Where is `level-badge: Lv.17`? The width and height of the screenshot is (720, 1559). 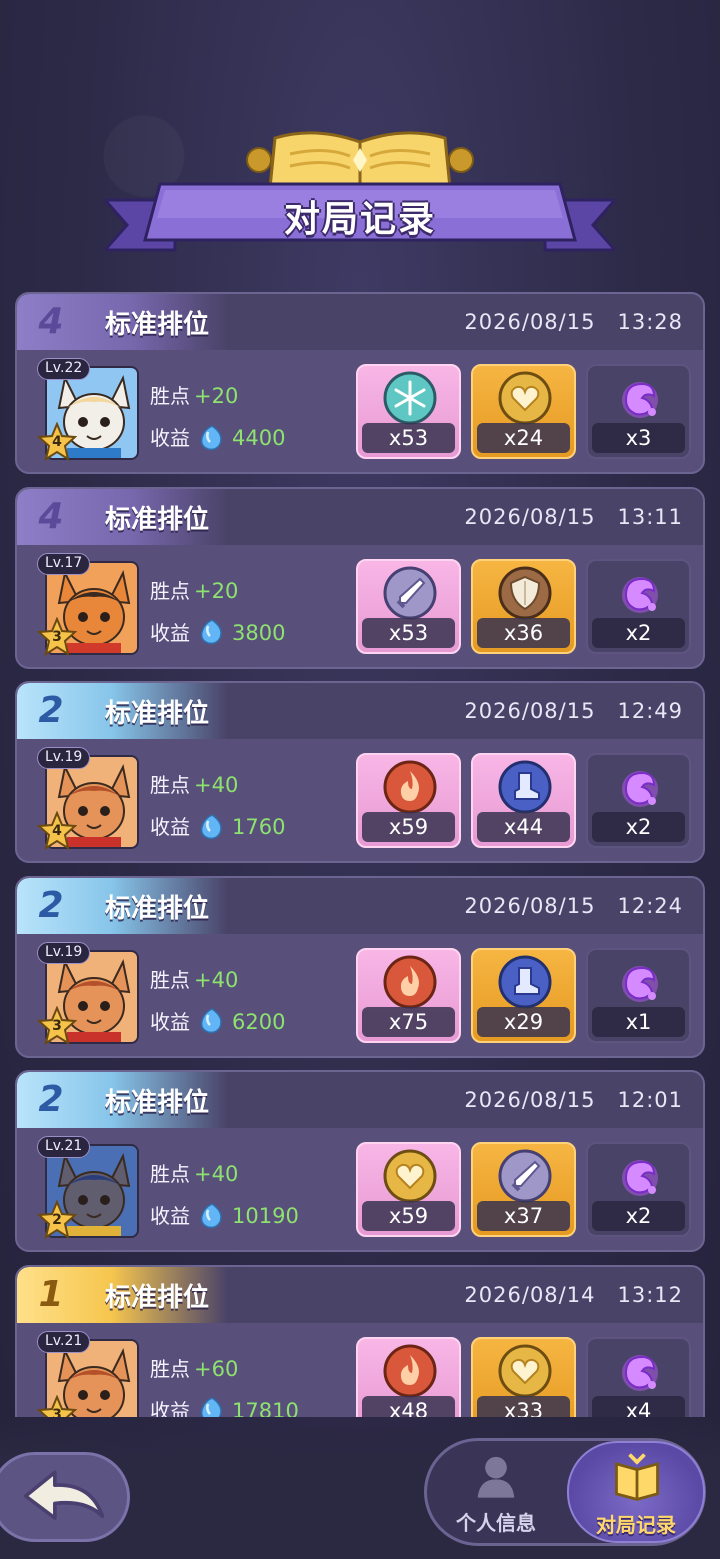
level-badge: Lv.17 is located at coordinates (64, 563).